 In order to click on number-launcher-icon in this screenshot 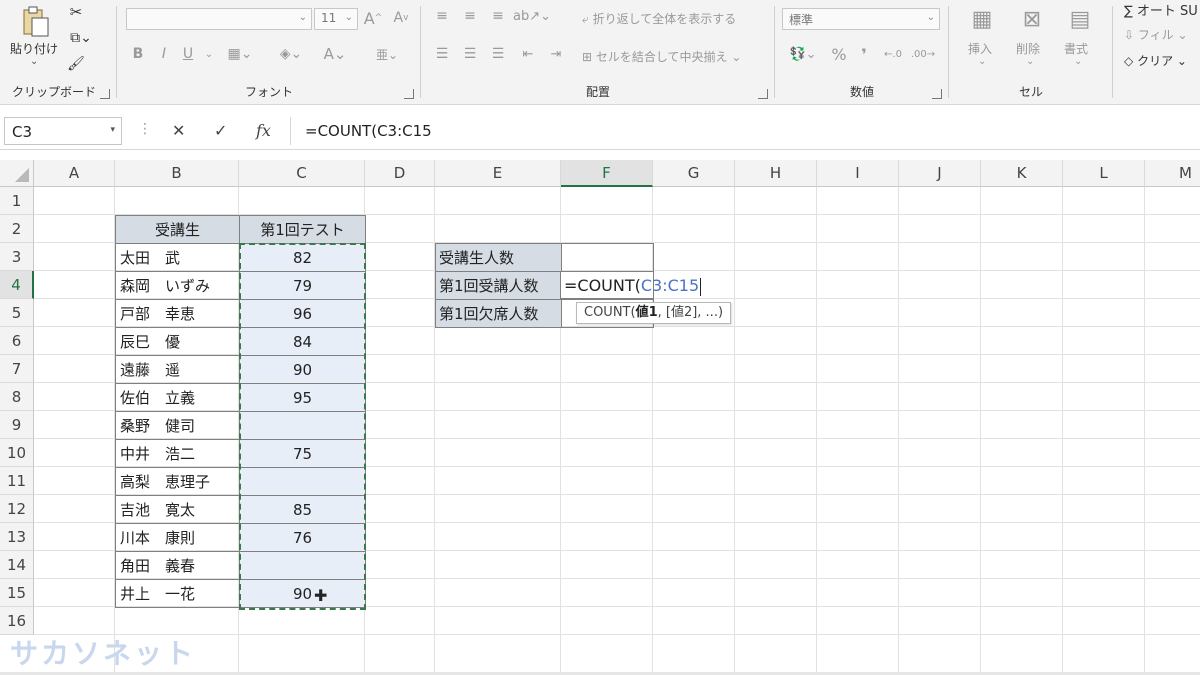, I will do `click(937, 94)`.